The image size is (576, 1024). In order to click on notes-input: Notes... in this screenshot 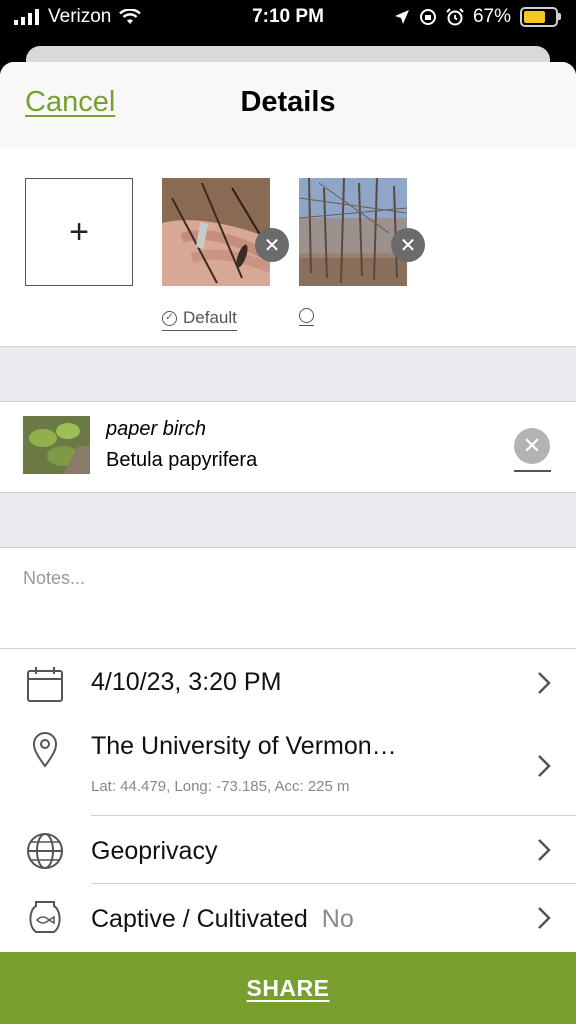, I will do `click(54, 578)`.